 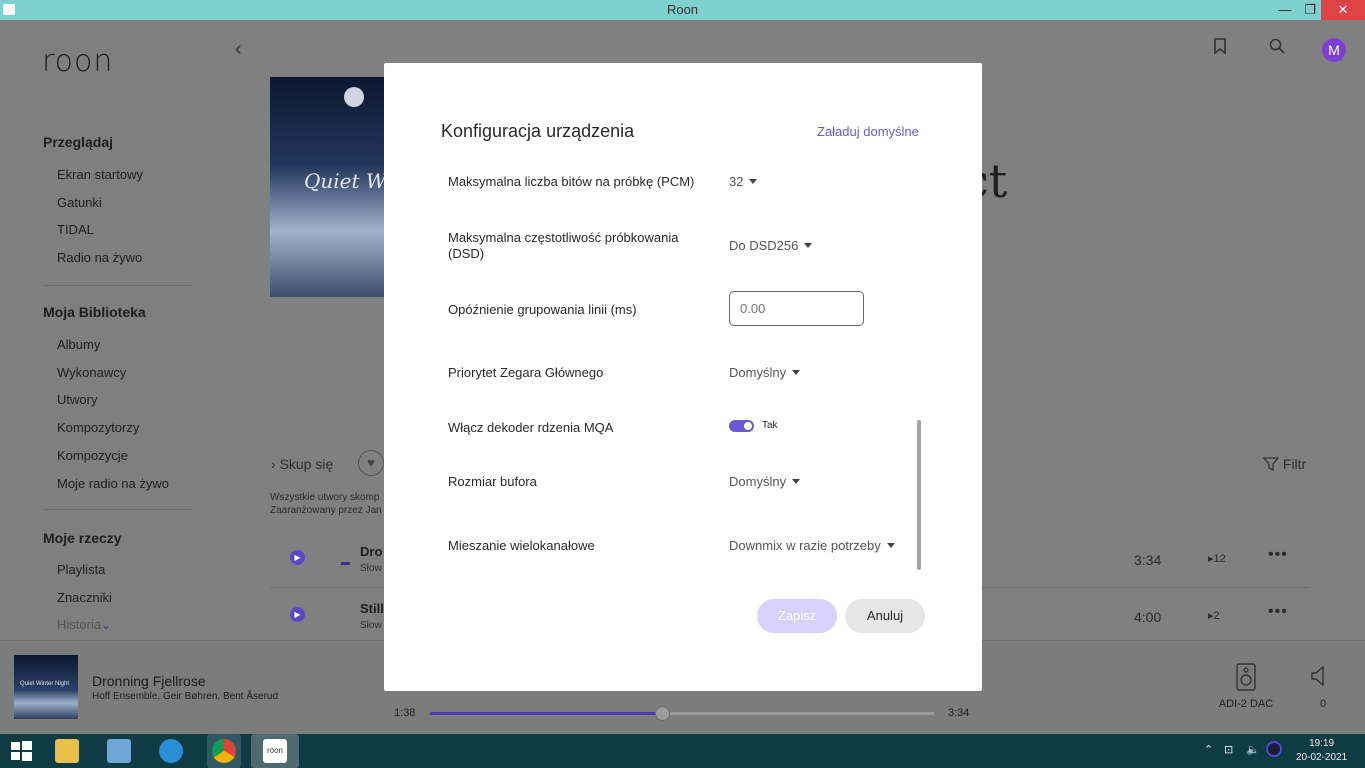 I want to click on app-tray-icon, so click(x=1274, y=749).